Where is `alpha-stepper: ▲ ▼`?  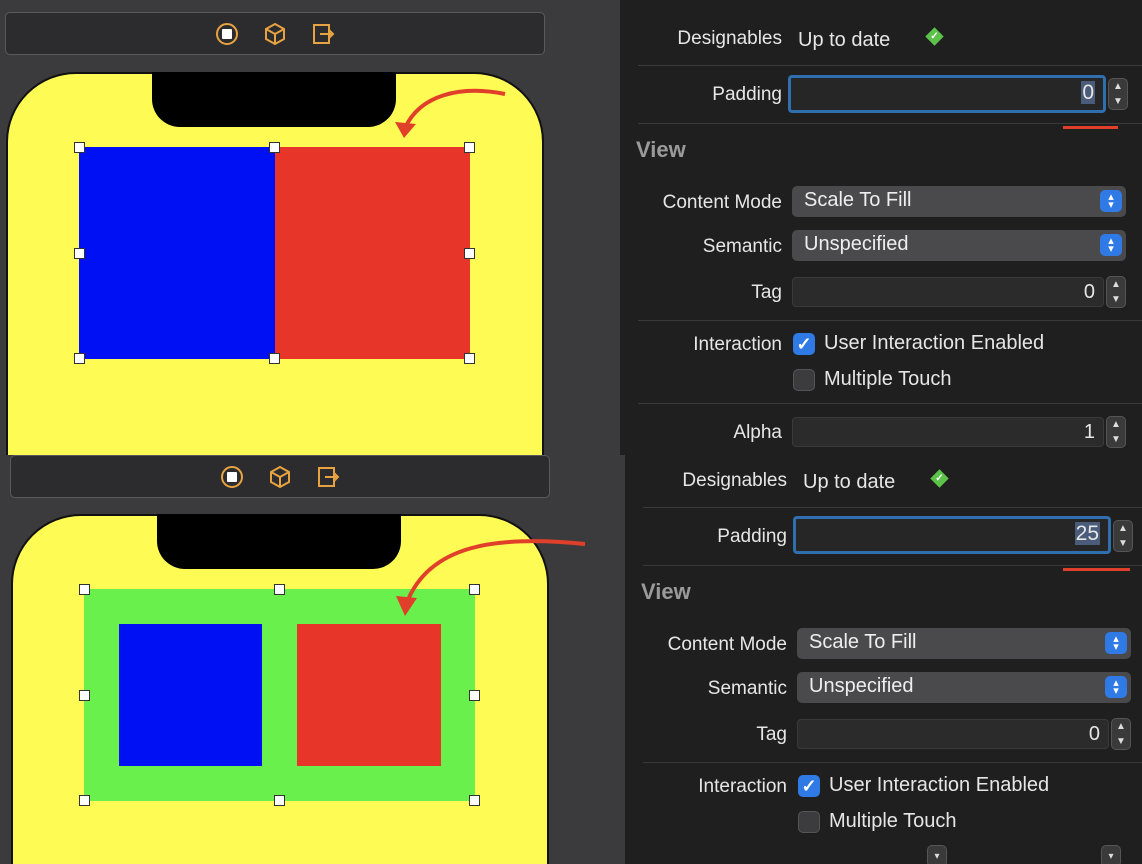 alpha-stepper: ▲ ▼ is located at coordinates (1116, 432).